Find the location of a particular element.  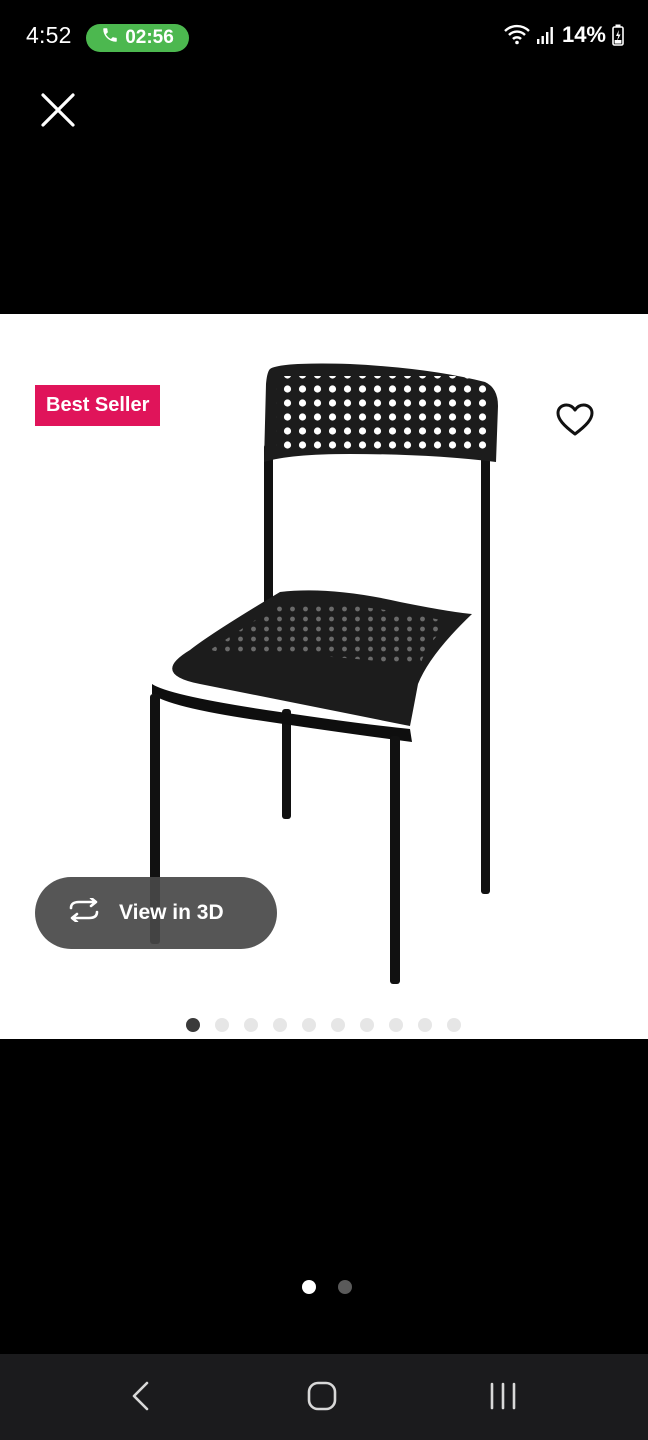

heart-outline-icon is located at coordinates (575, 422).